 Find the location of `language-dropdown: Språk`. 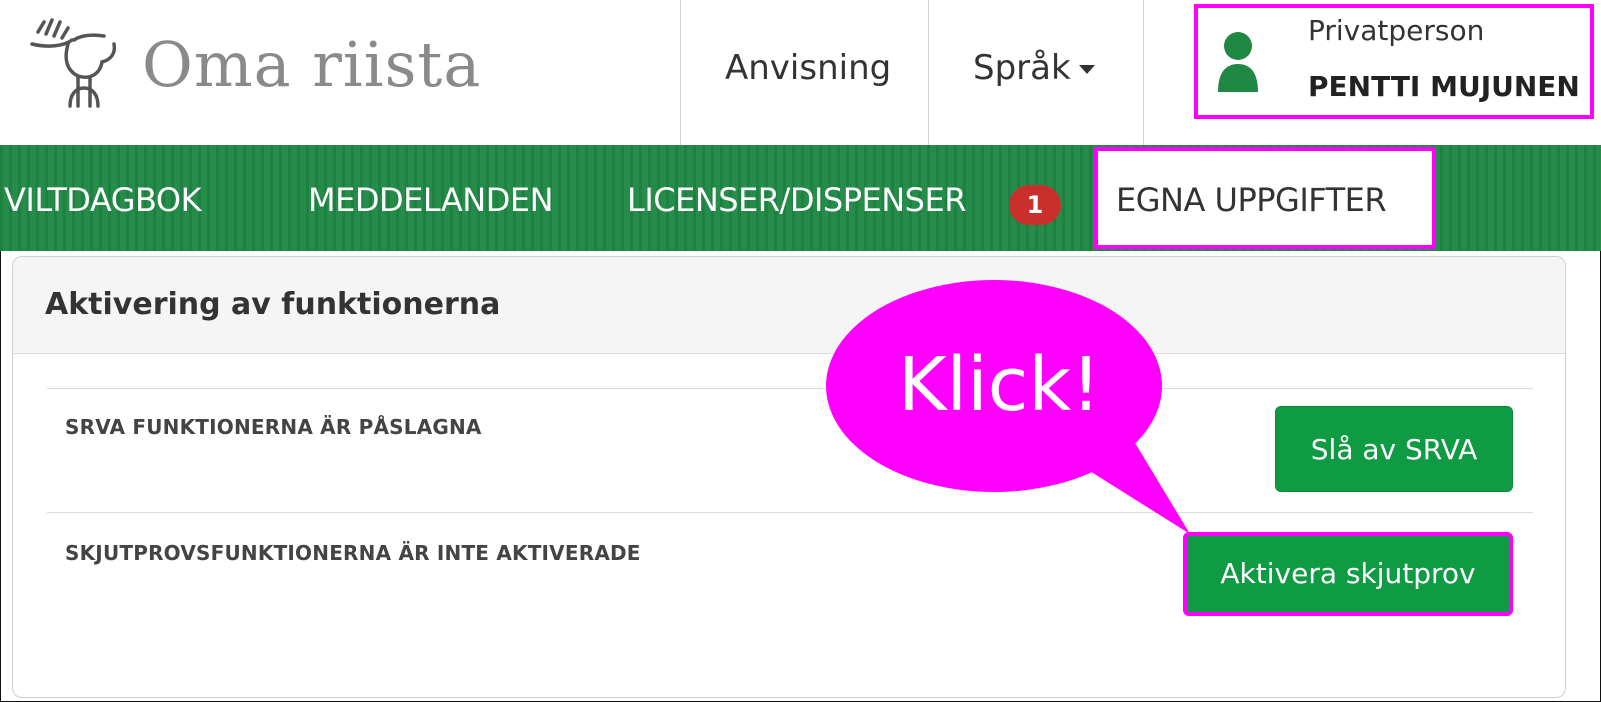

language-dropdown: Språk is located at coordinates (1034, 68).